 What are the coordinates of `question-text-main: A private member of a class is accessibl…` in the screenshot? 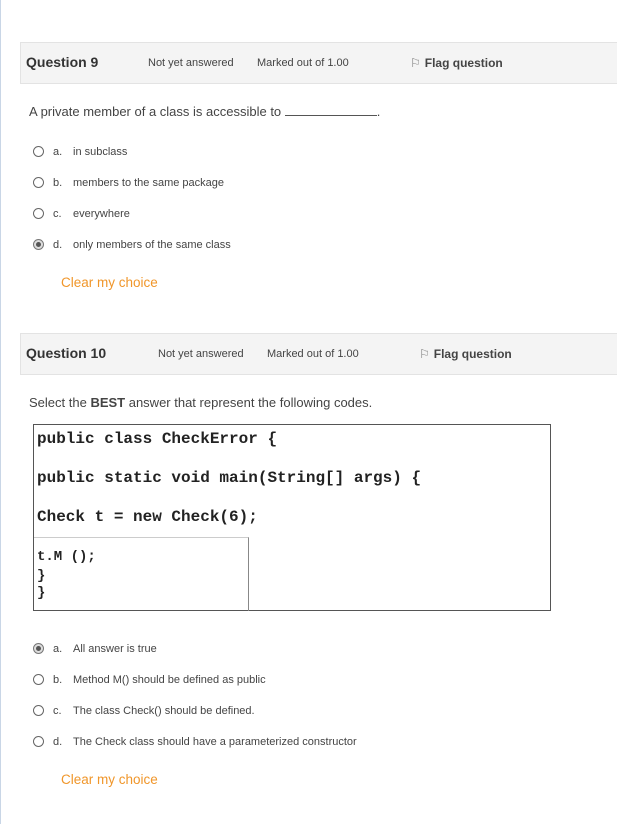 It's located at (155, 111).